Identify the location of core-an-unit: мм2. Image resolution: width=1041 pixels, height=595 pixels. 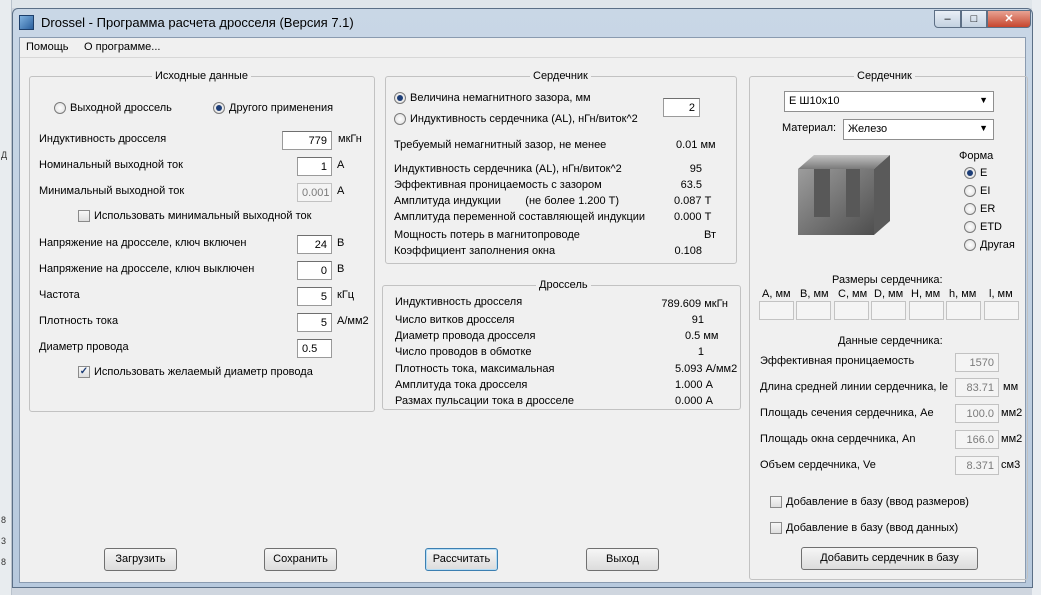
(1012, 439).